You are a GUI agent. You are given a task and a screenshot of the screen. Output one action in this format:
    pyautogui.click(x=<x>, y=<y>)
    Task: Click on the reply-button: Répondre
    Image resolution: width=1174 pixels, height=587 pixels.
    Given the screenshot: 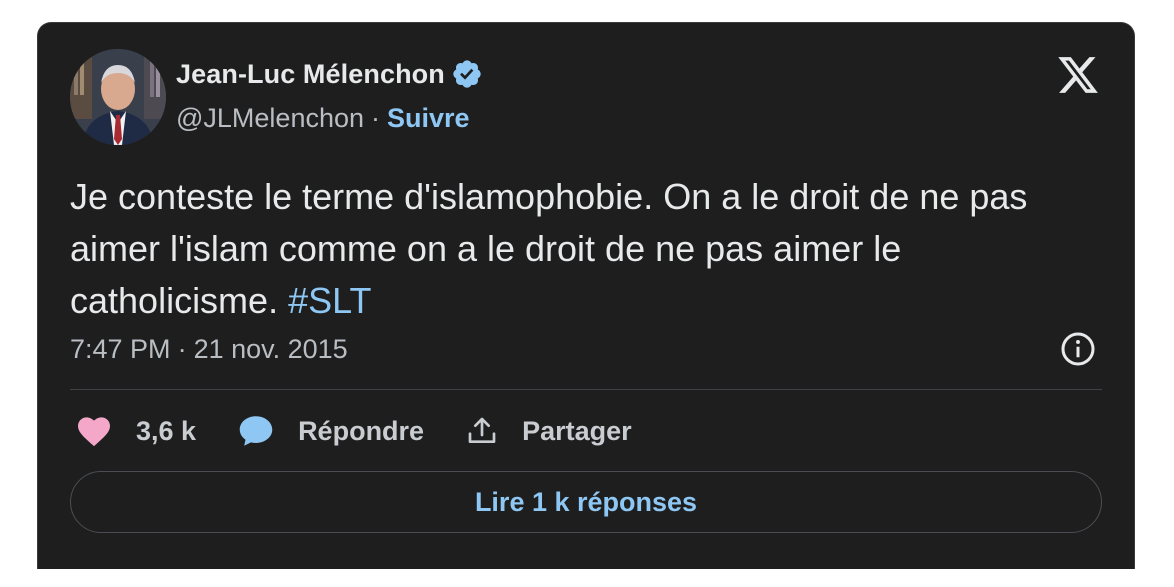 What is the action you would take?
    pyautogui.click(x=331, y=431)
    